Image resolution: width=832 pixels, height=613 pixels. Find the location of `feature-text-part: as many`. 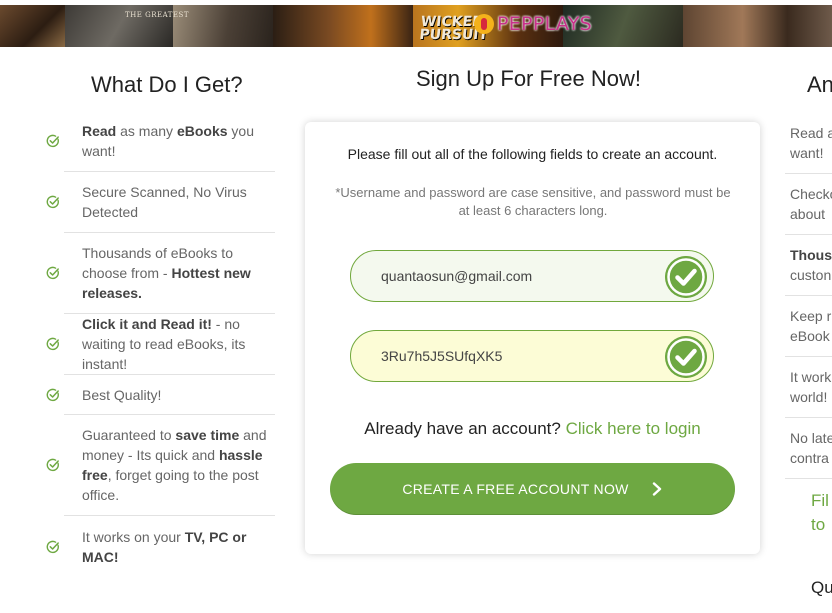

feature-text-part: as many is located at coordinates (146, 131).